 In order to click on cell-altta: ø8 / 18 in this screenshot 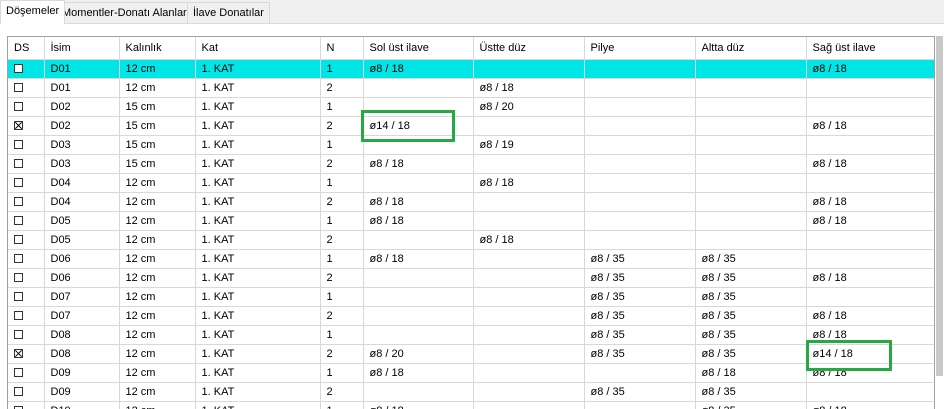, I will do `click(751, 373)`.